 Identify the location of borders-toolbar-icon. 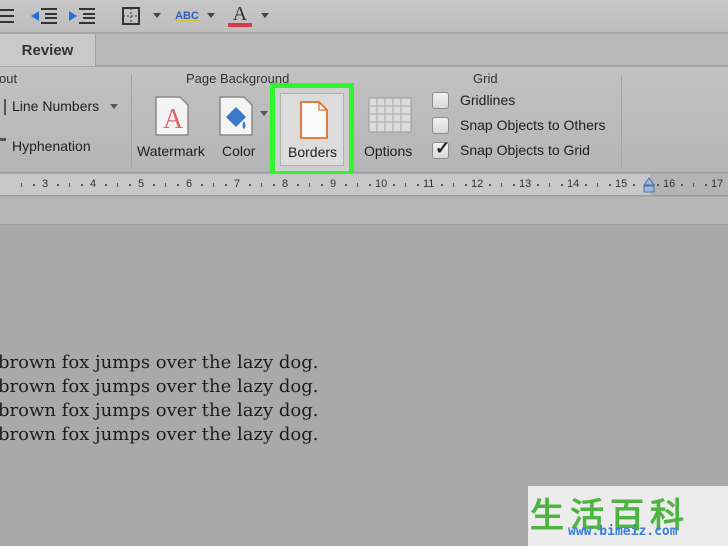
(131, 16).